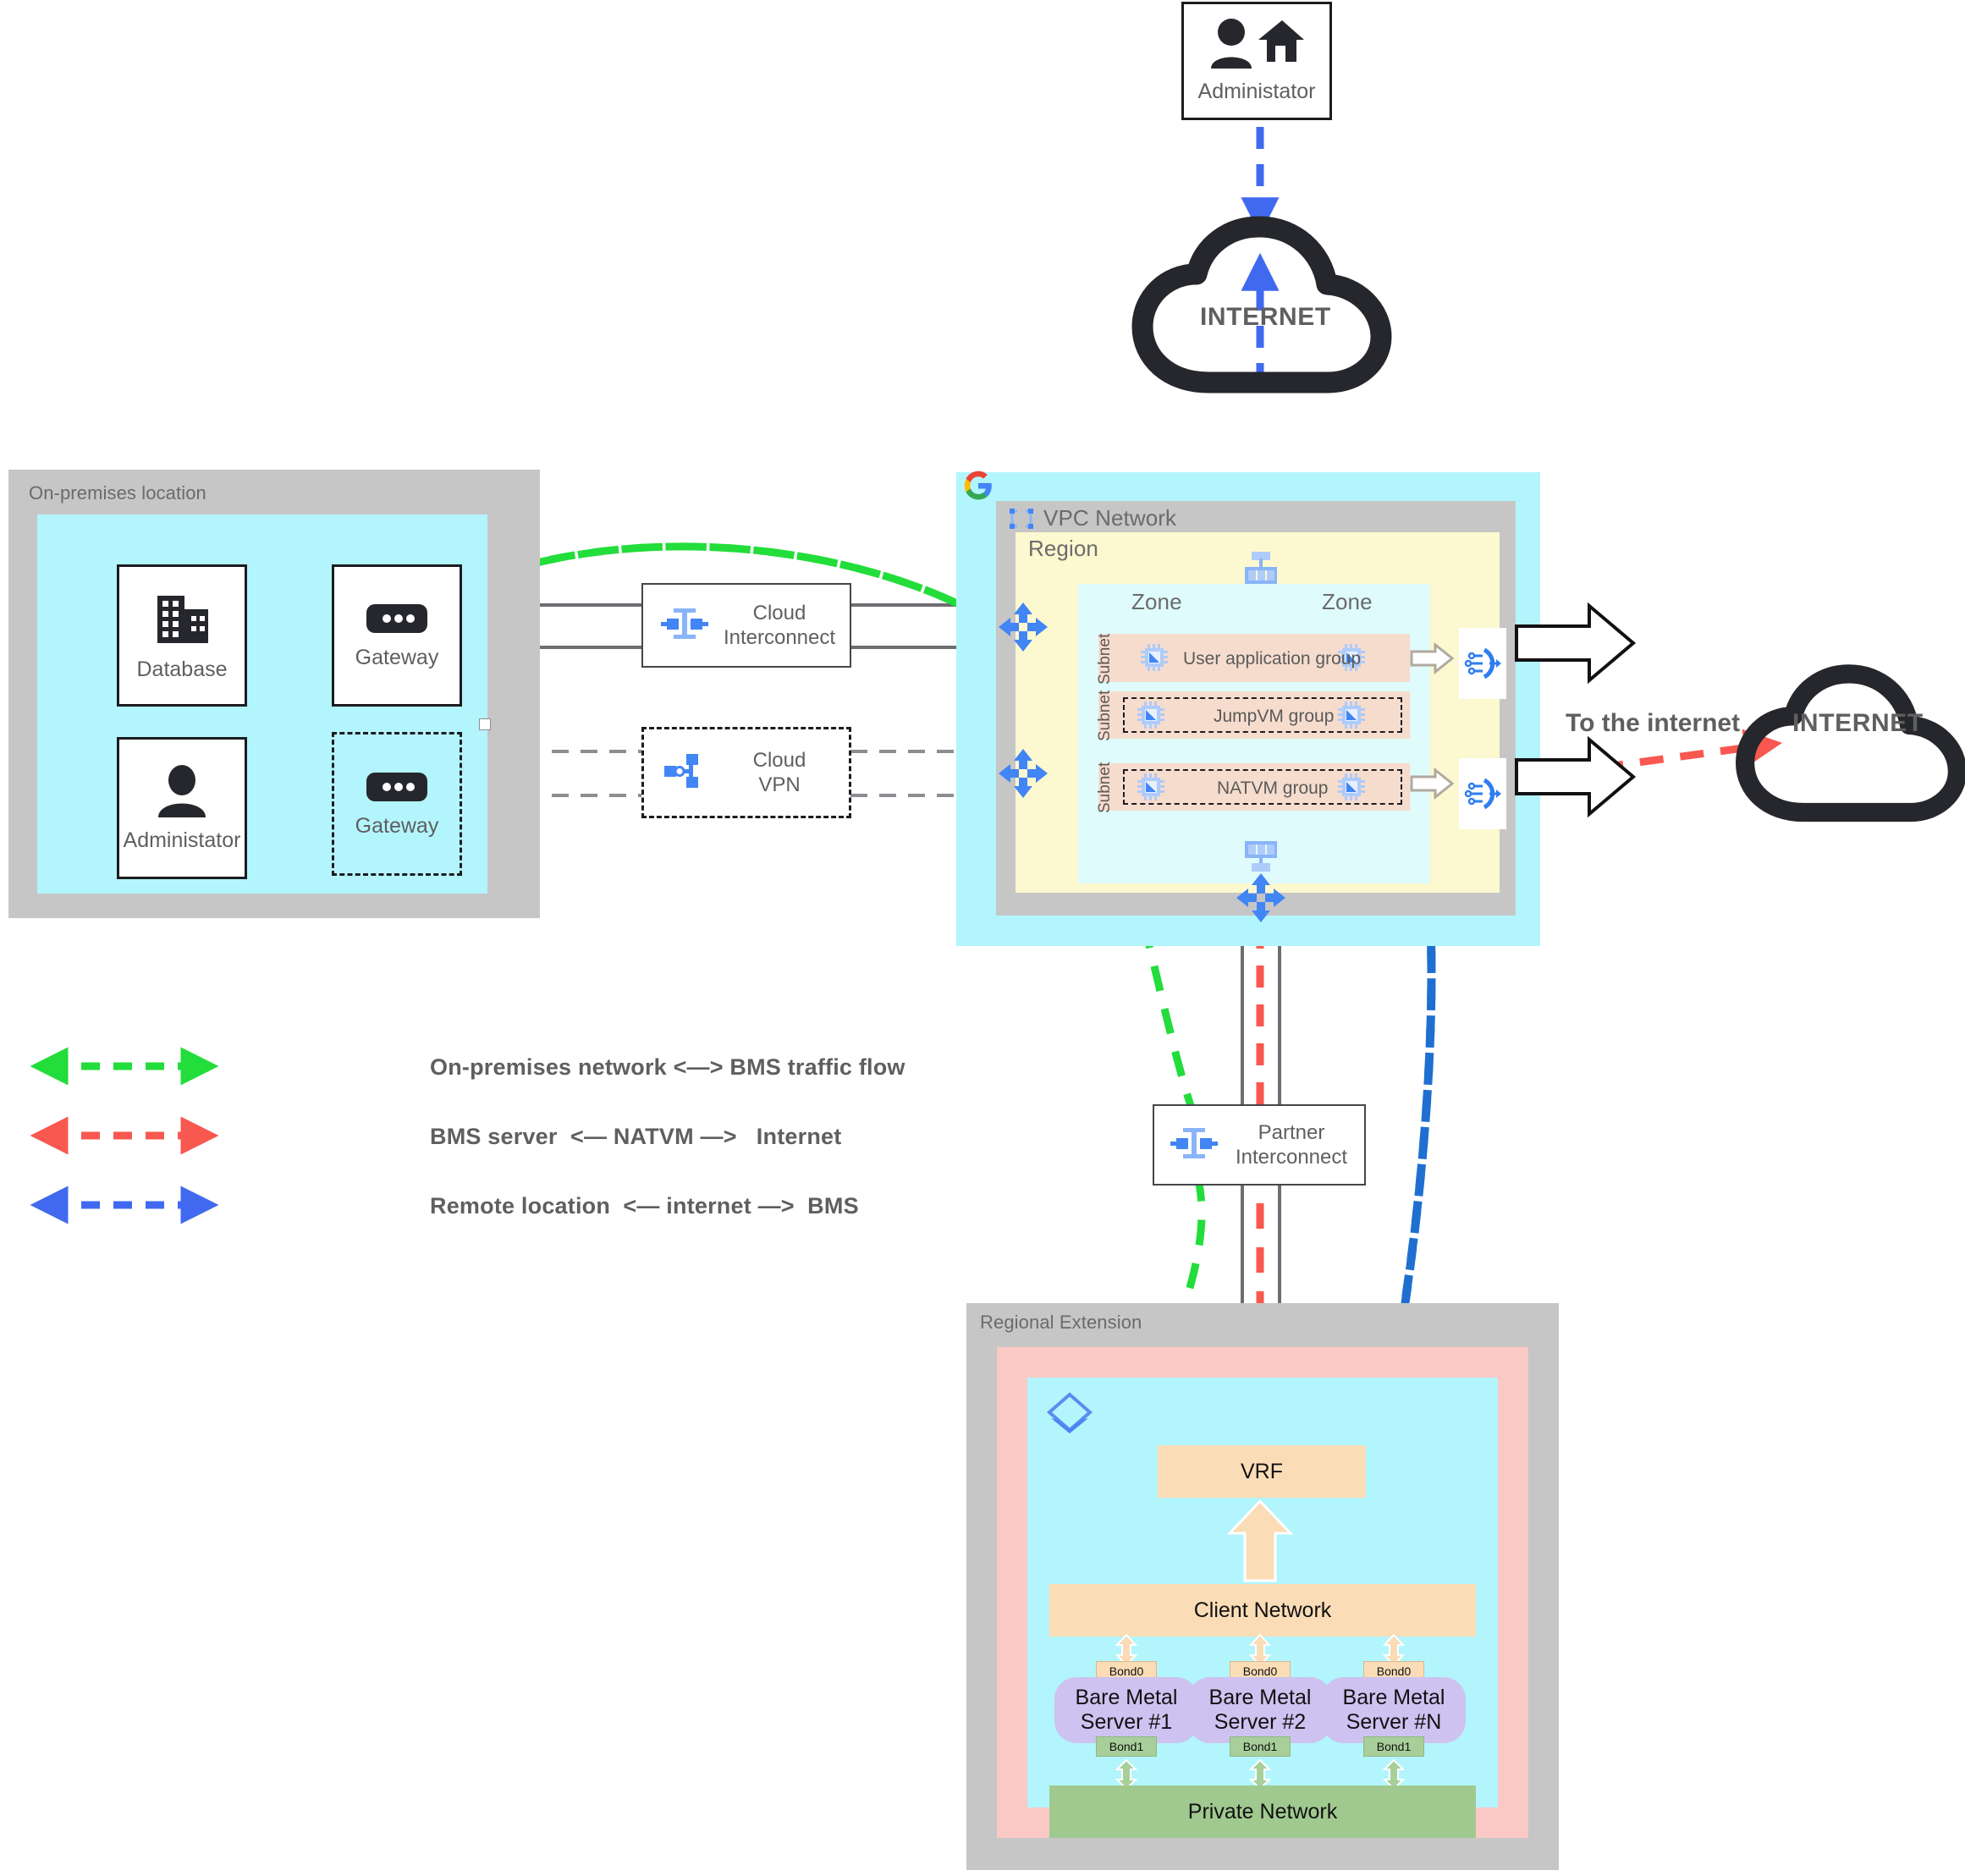  What do you see at coordinates (182, 621) in the screenshot?
I see `building-icon` at bounding box center [182, 621].